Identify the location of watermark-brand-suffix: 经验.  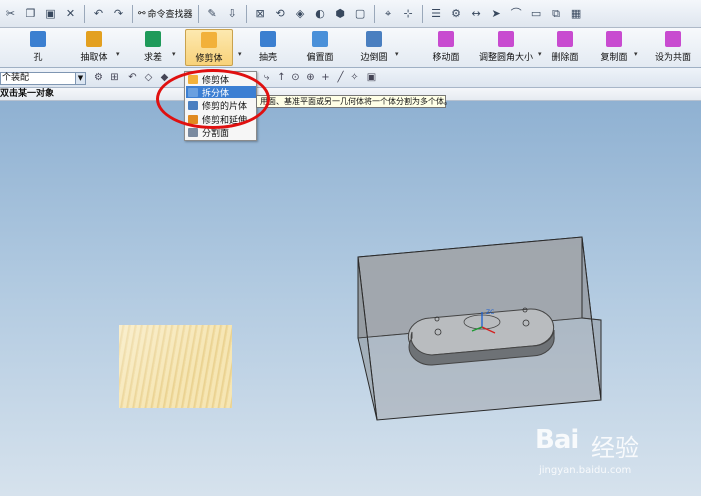
(615, 448).